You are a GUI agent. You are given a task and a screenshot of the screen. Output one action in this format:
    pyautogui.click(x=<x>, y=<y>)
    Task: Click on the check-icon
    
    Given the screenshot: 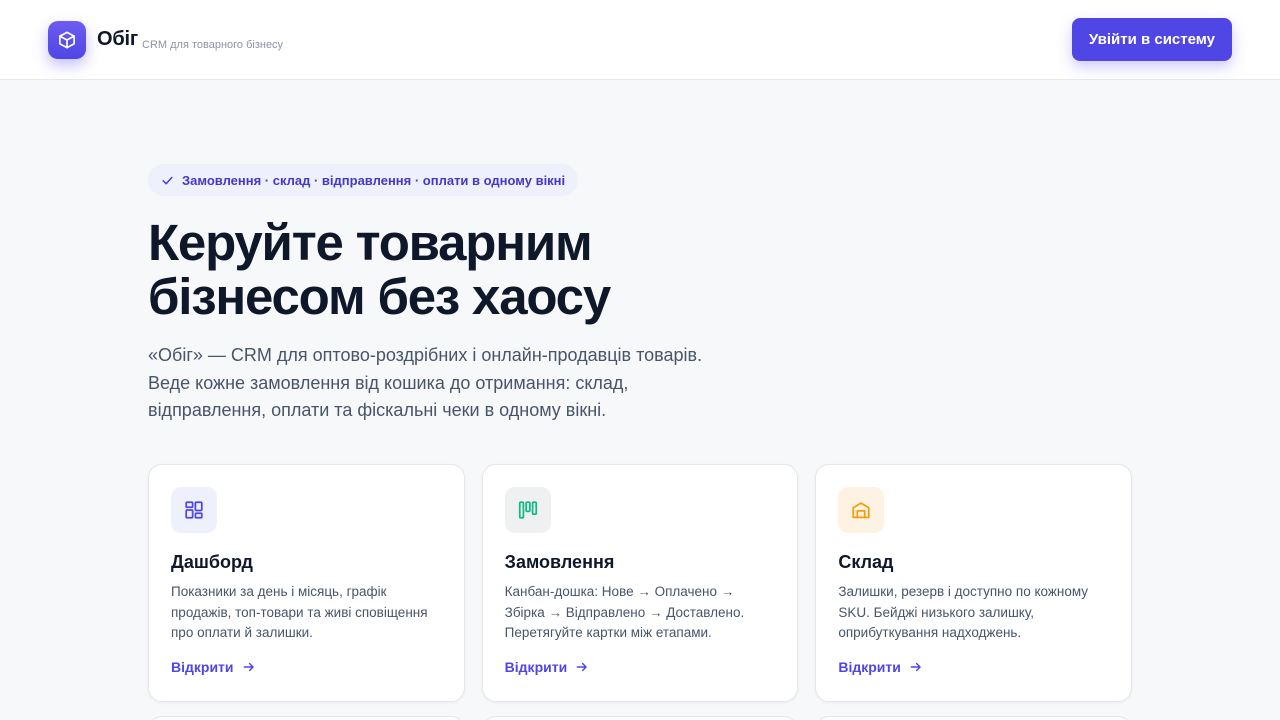 What is the action you would take?
    pyautogui.click(x=167, y=180)
    